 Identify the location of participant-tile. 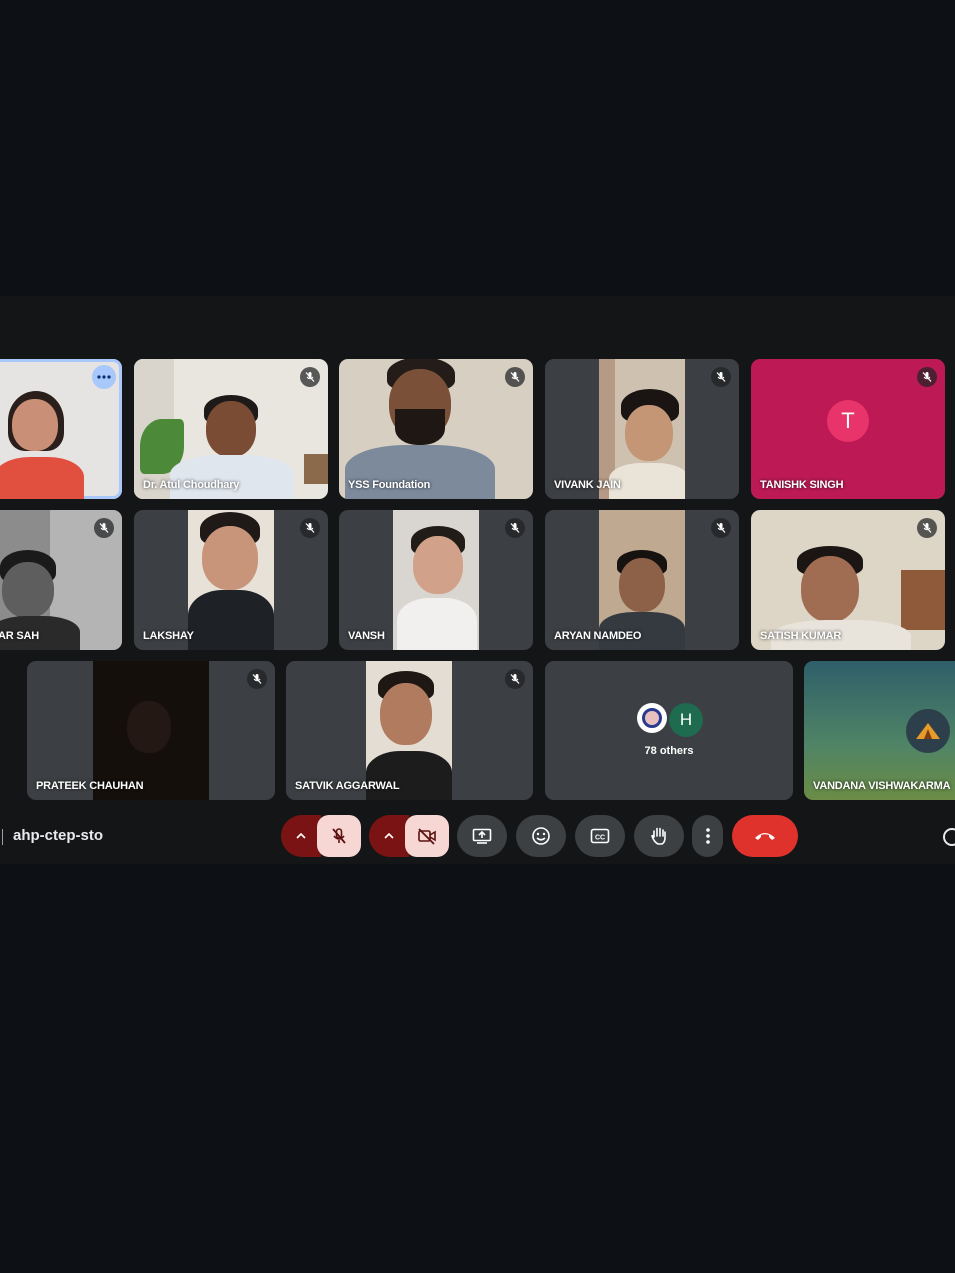
(61, 429).